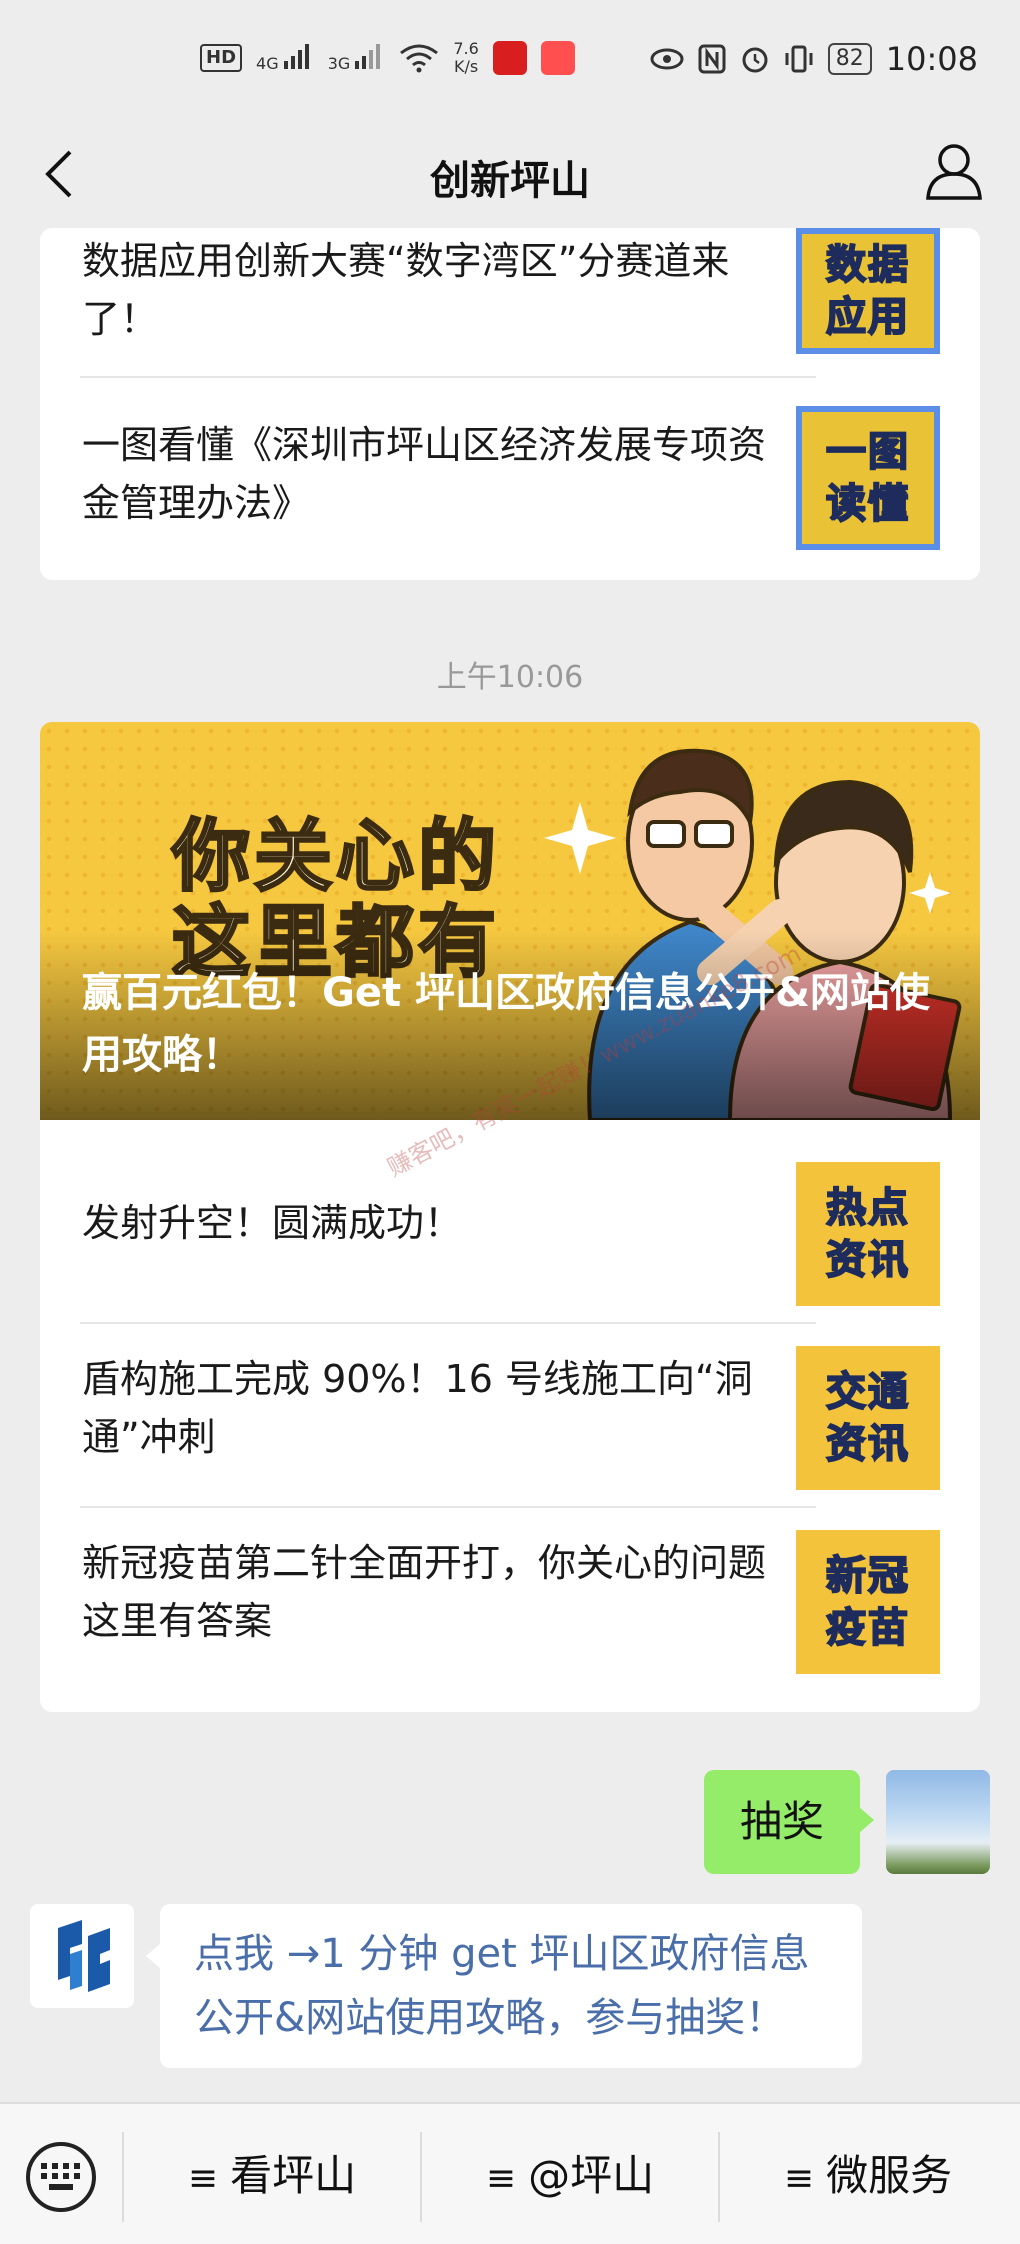 This screenshot has height=2244, width=1020. I want to click on network-4g-label: 4G, so click(267, 63).